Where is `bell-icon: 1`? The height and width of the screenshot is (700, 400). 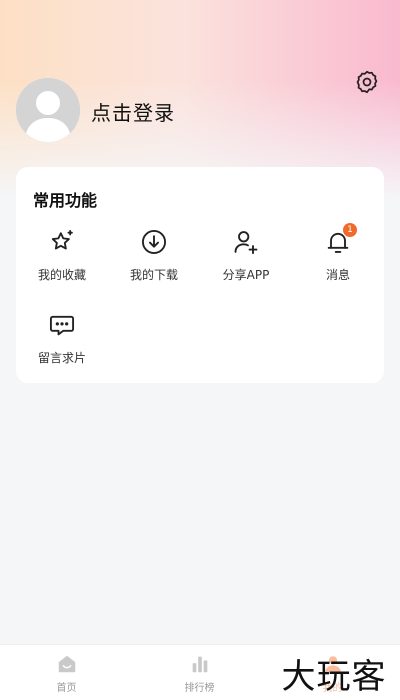
bell-icon: 1 is located at coordinates (340, 240).